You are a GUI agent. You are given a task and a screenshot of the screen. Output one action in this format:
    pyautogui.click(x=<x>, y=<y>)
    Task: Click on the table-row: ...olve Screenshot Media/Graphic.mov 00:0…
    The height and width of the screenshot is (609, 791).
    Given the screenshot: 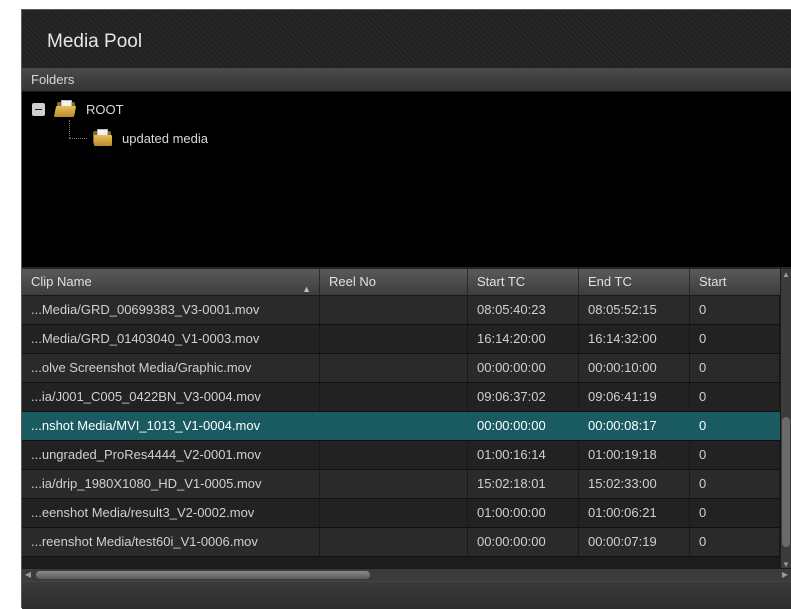 What is the action you would take?
    pyautogui.click(x=401, y=368)
    